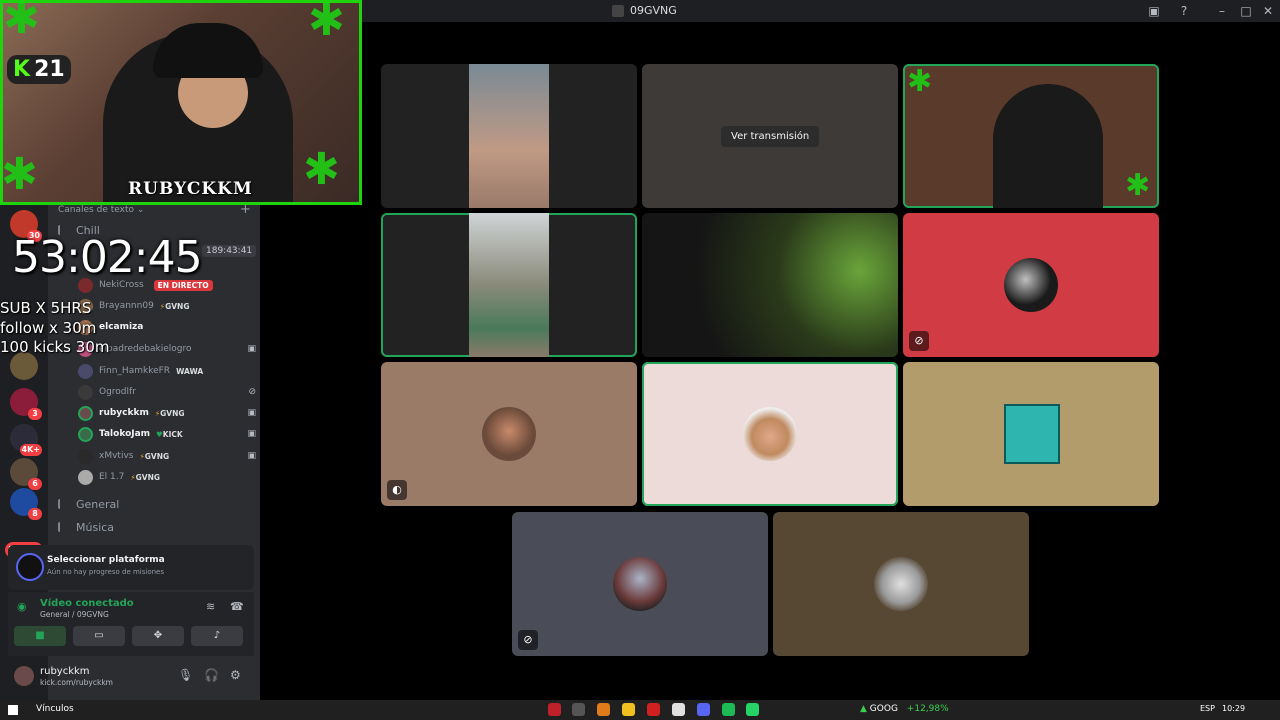 Image resolution: width=1280 pixels, height=720 pixels. What do you see at coordinates (211, 675) in the screenshot?
I see `headphones-icon: 🎧` at bounding box center [211, 675].